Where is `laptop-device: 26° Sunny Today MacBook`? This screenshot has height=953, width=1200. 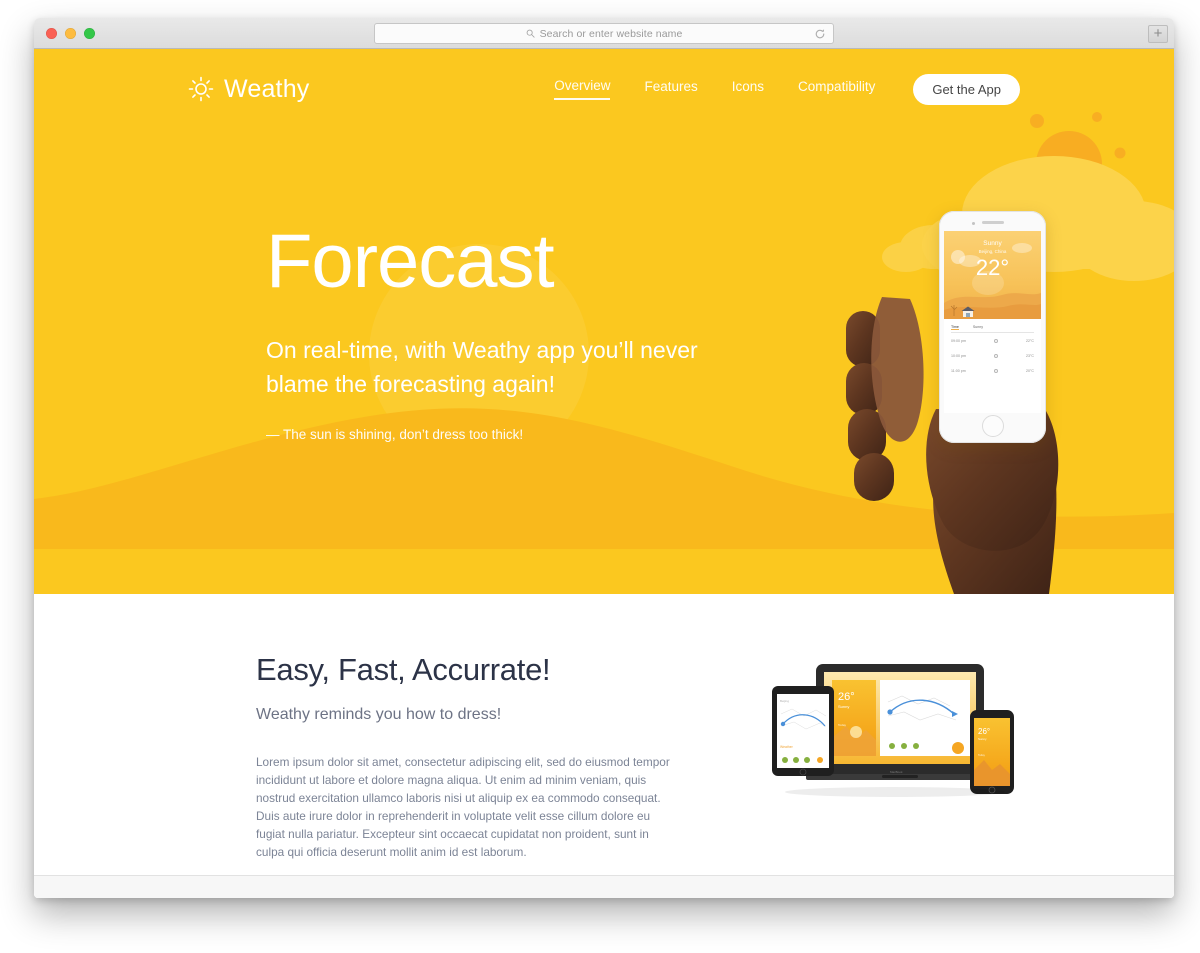
laptop-device: 26° Sunny Today MacBook is located at coordinates (900, 722).